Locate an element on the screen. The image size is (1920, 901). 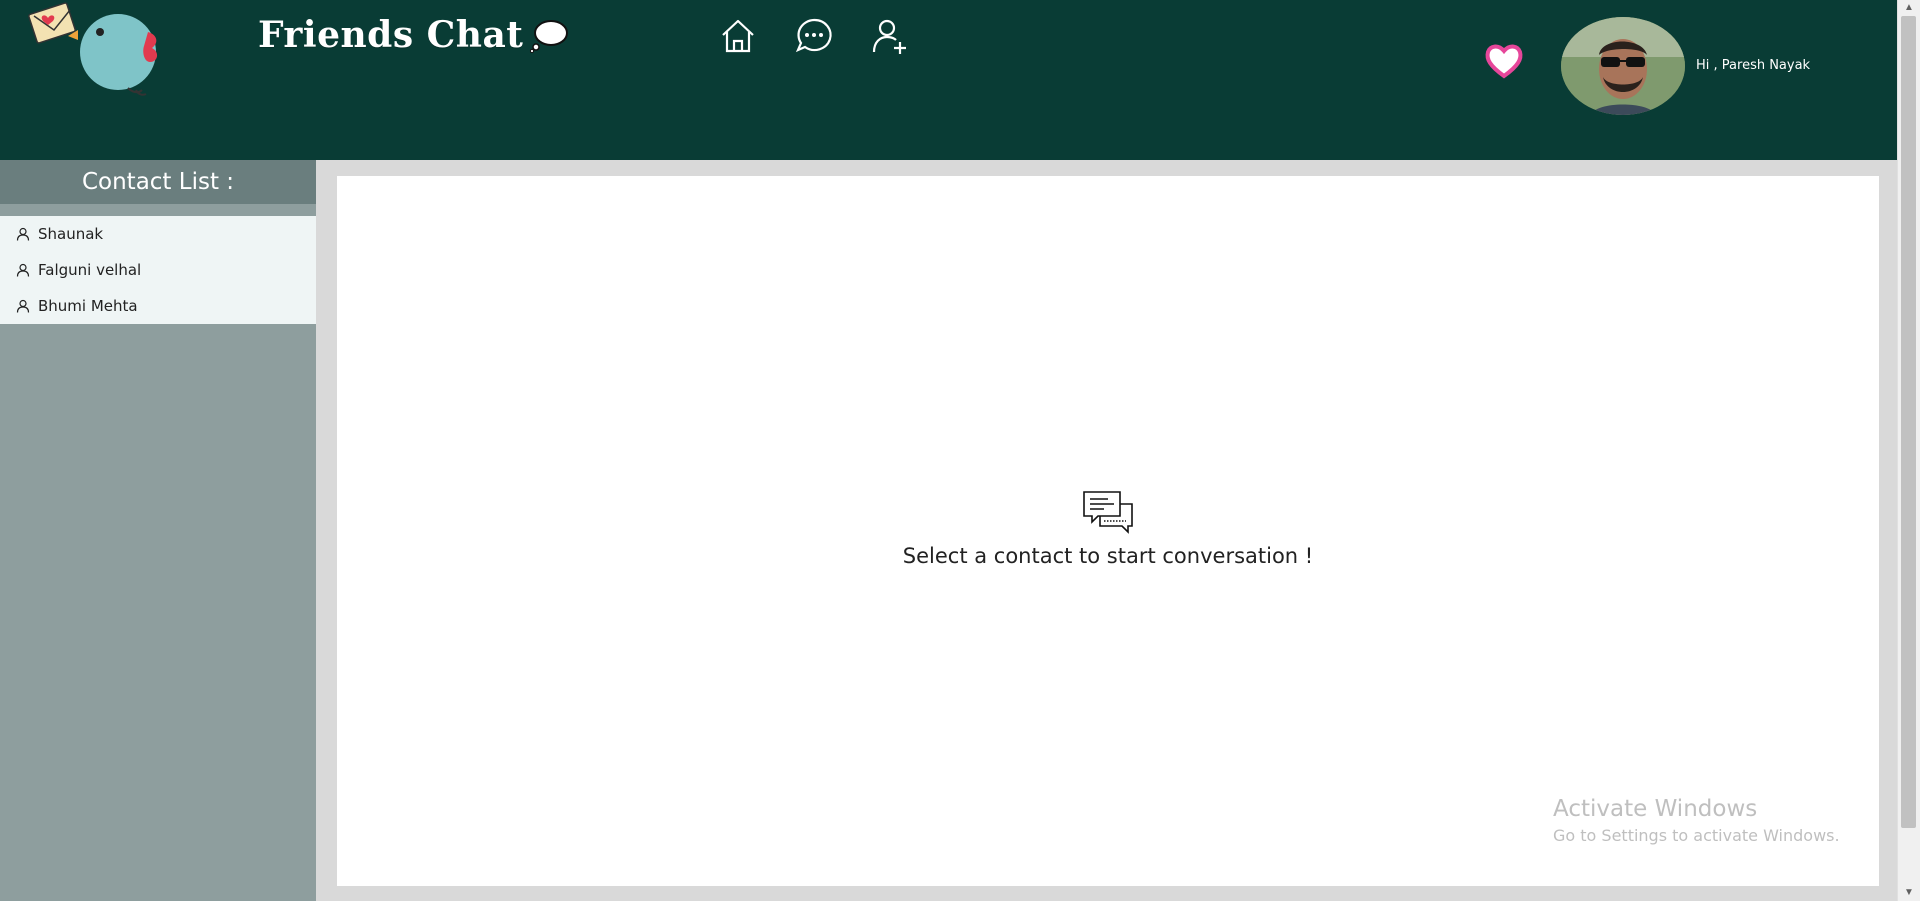
contact-list: Shaunak Falguni velhal Bhumi Mehta is located at coordinates (158, 270).